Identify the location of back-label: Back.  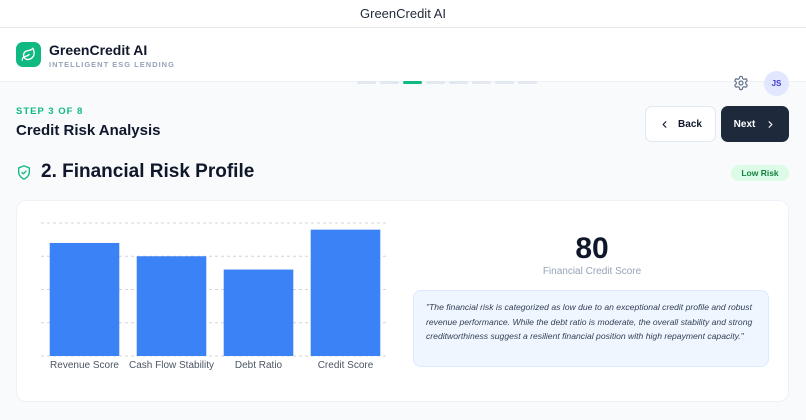
(690, 124).